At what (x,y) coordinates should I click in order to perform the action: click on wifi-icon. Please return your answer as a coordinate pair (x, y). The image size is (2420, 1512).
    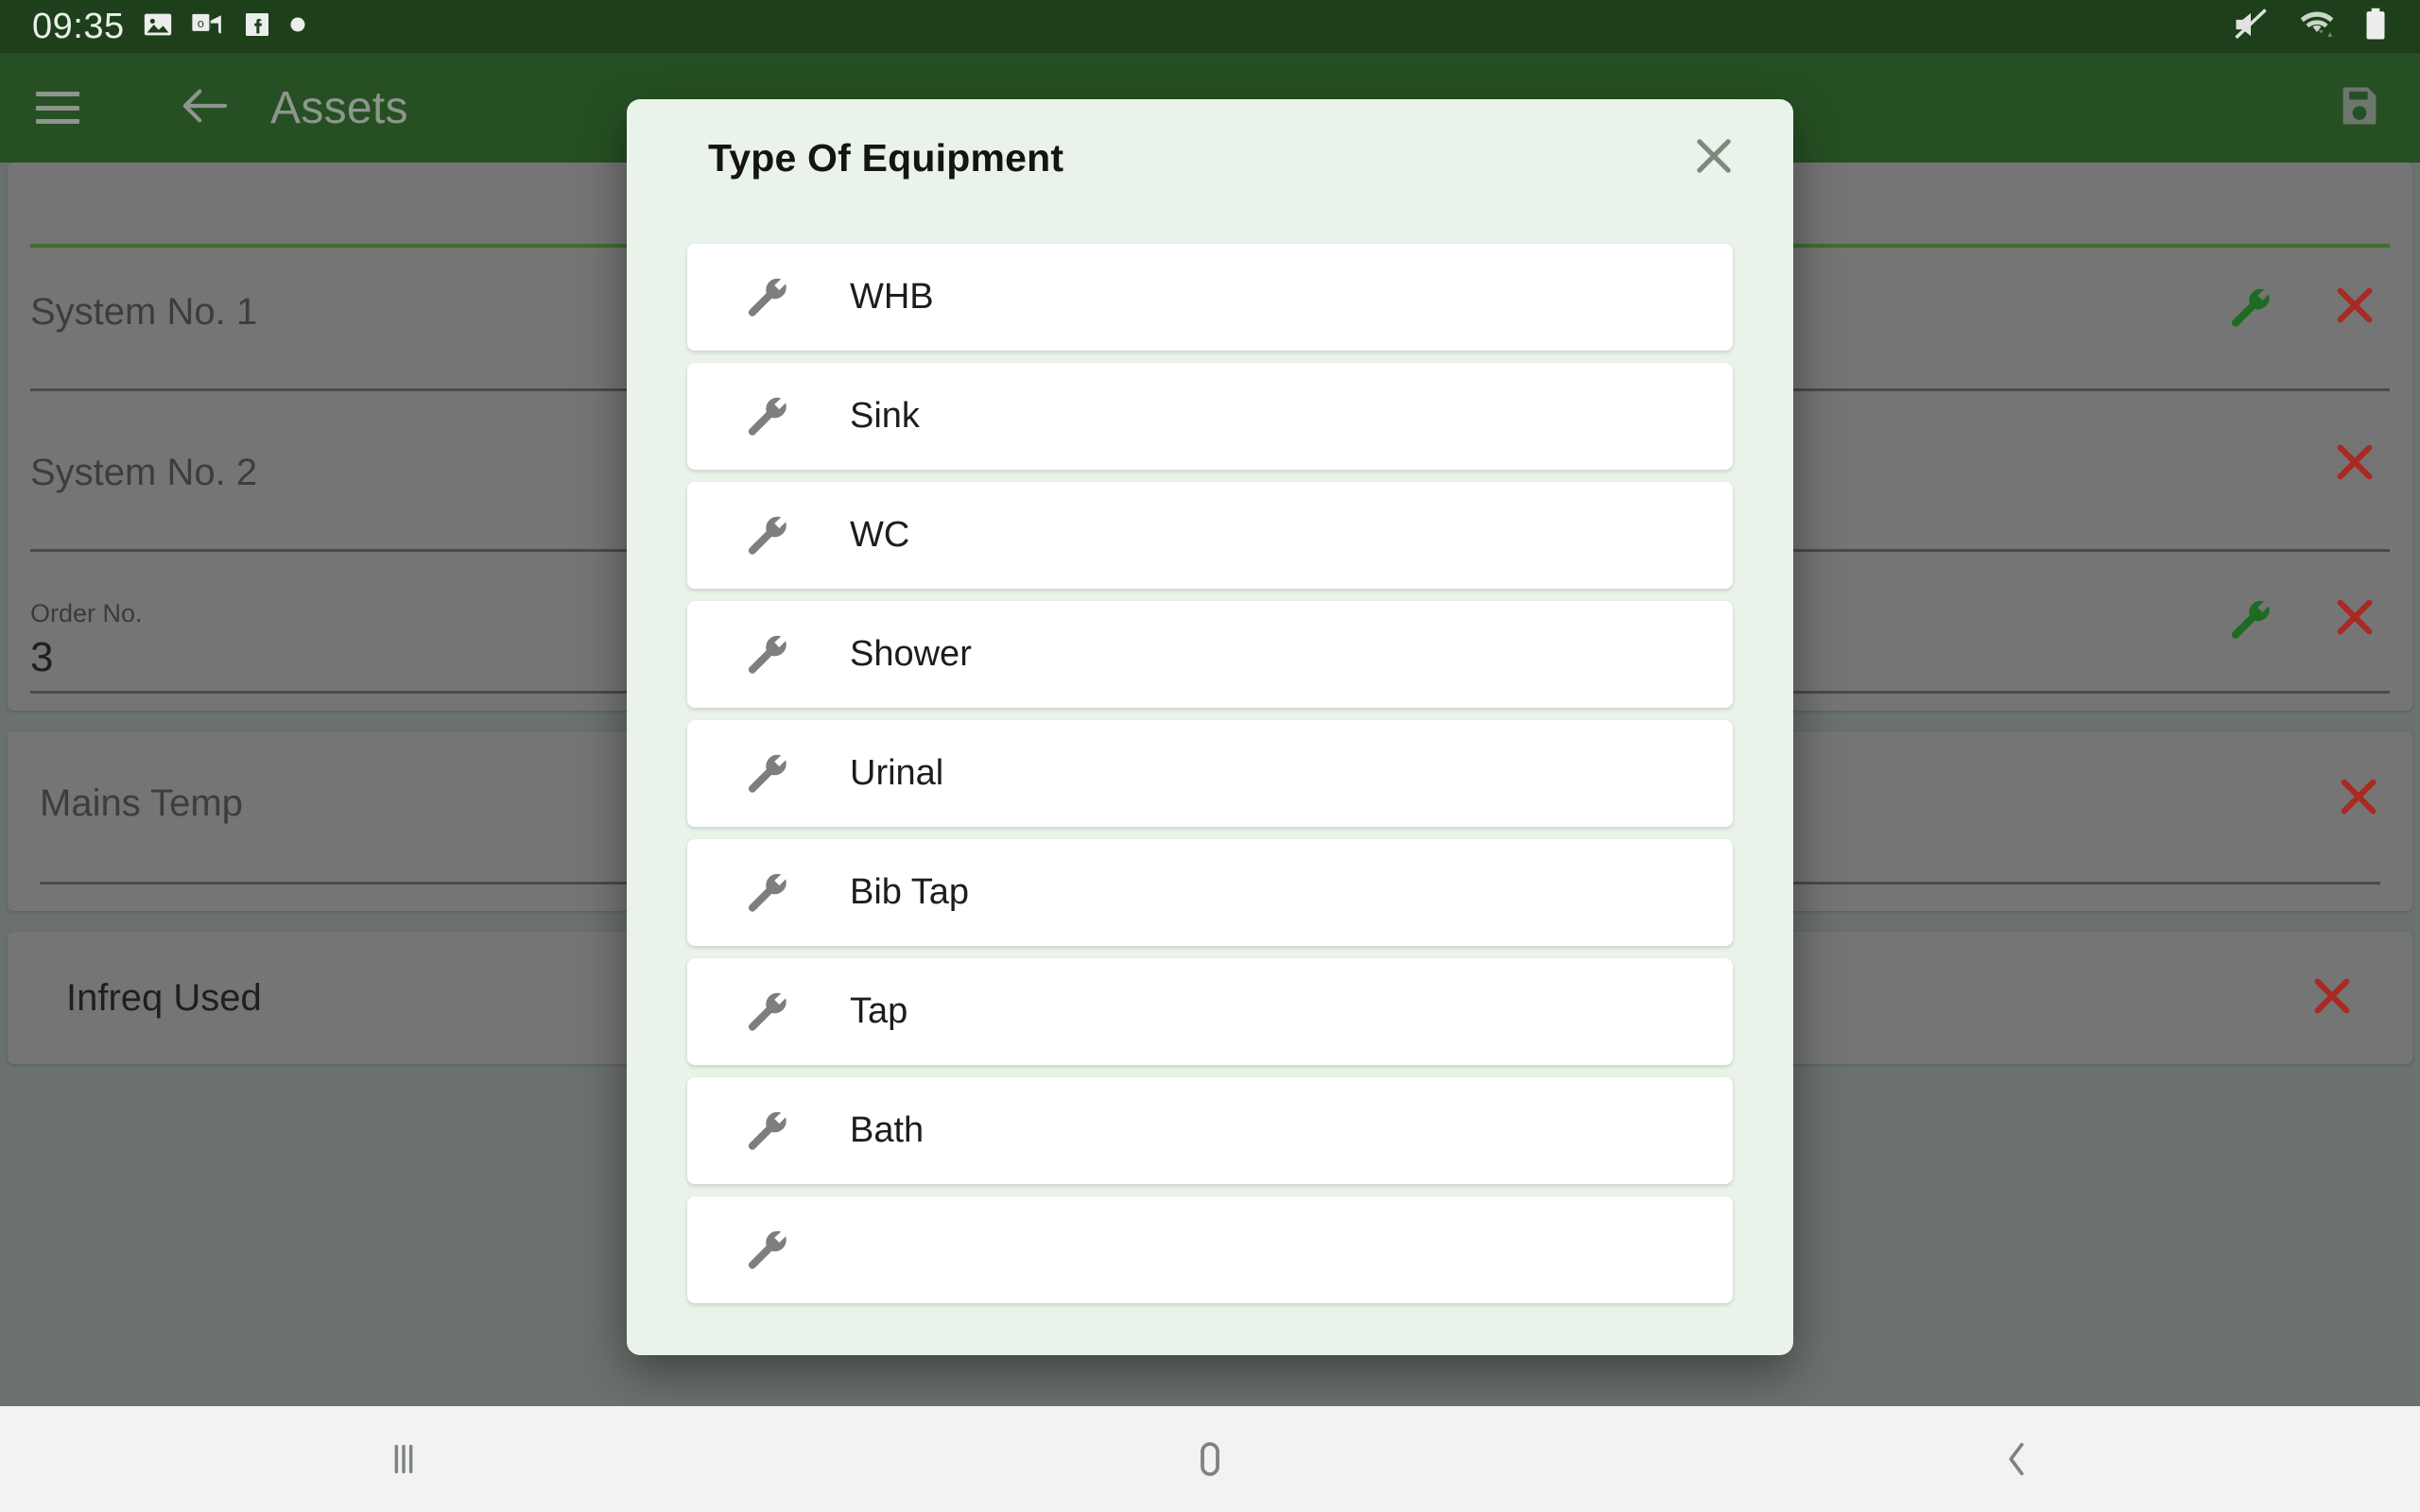
    Looking at the image, I should click on (2317, 27).